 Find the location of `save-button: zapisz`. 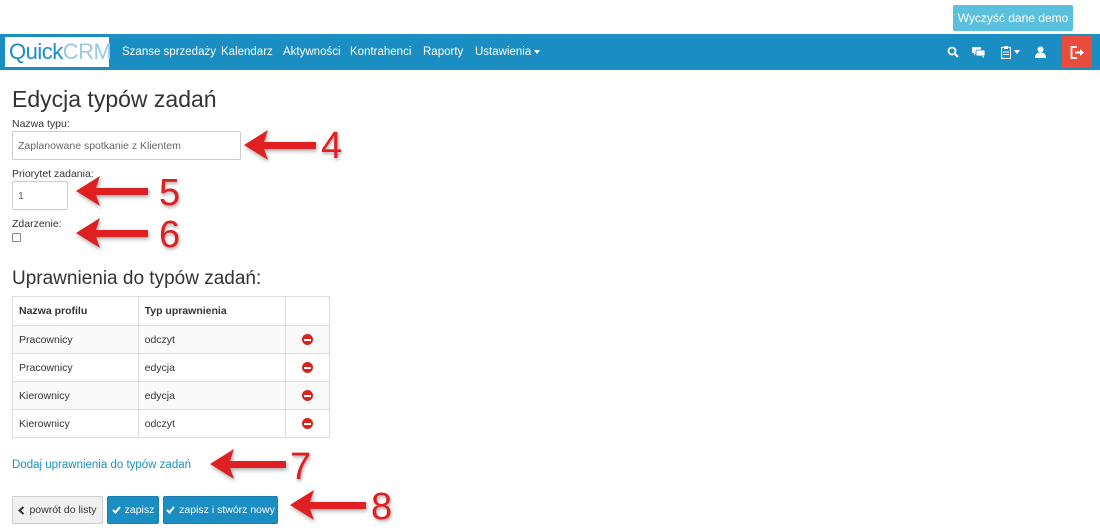

save-button: zapisz is located at coordinates (133, 510).